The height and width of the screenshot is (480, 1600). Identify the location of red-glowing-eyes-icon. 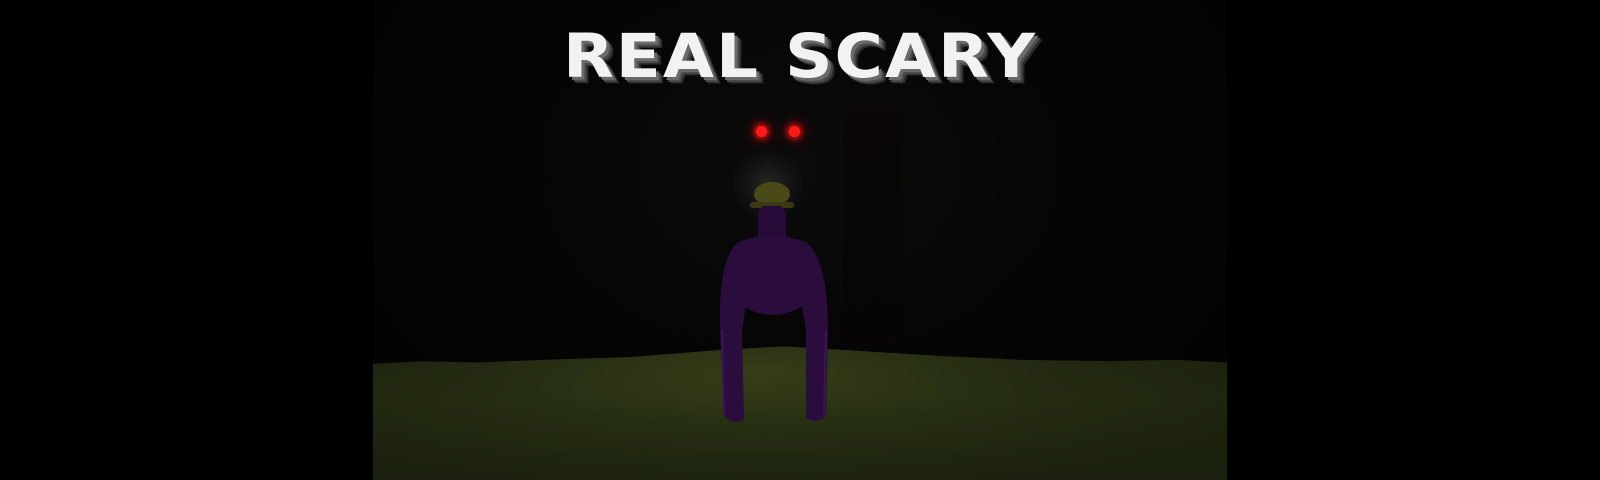
(781, 133).